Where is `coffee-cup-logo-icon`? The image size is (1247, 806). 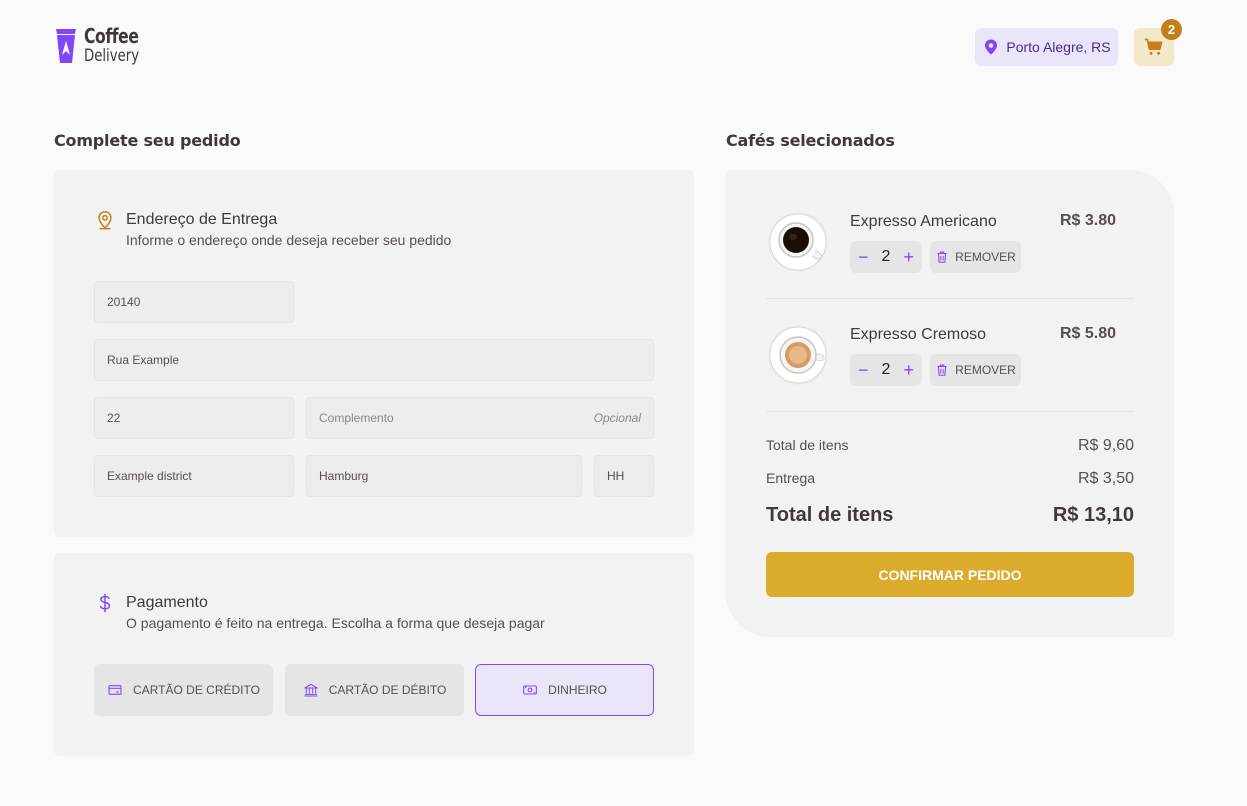 coffee-cup-logo-icon is located at coordinates (66, 46).